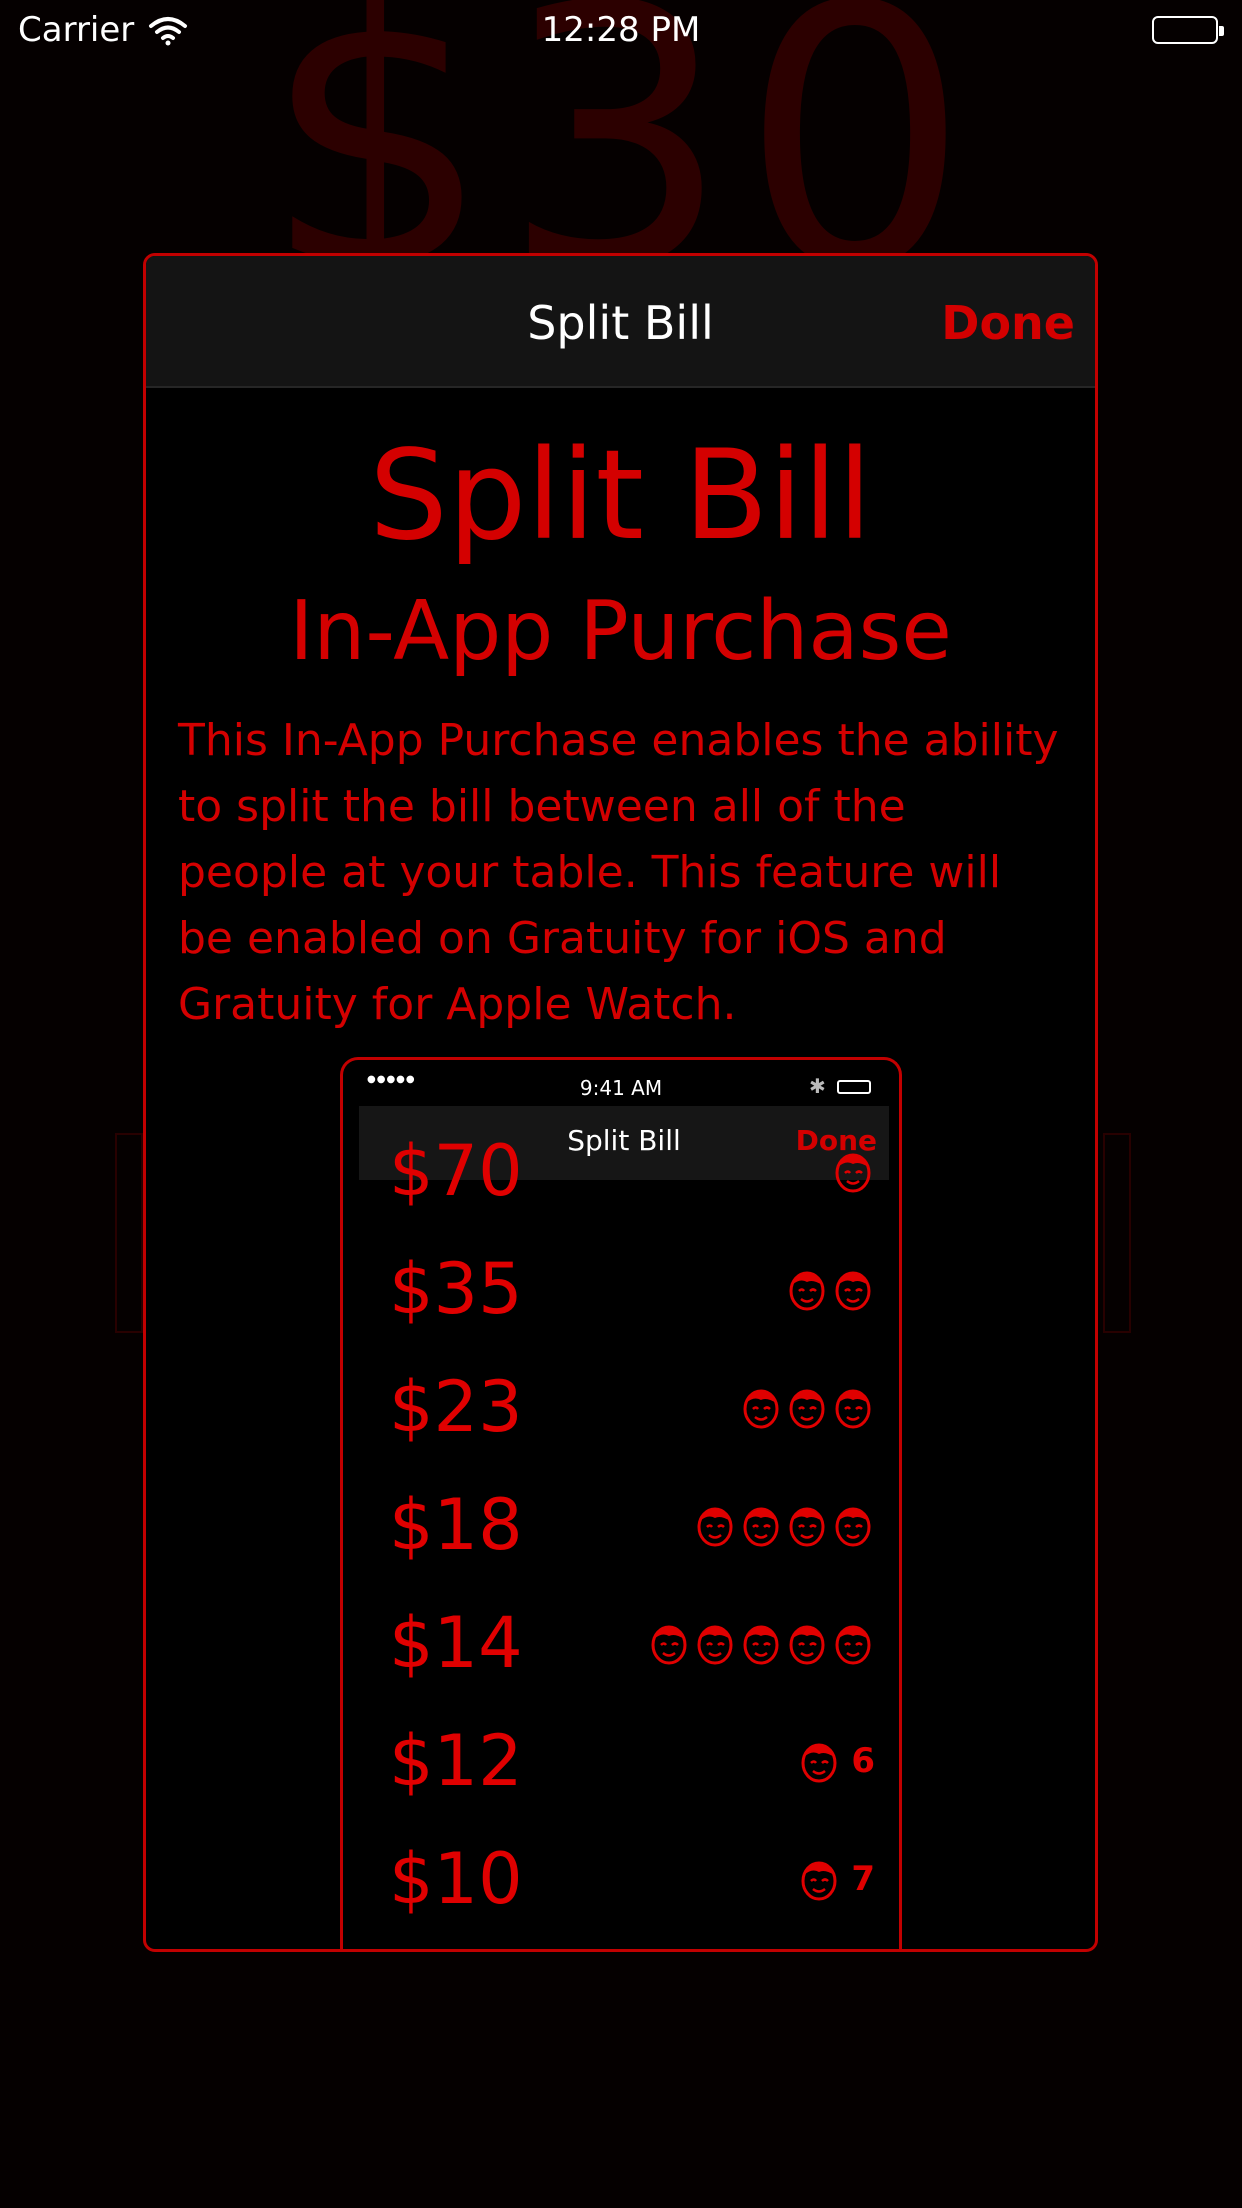 This screenshot has height=2208, width=1242. What do you see at coordinates (620, 322) in the screenshot?
I see `modal-nav-bar: Split Bill Done` at bounding box center [620, 322].